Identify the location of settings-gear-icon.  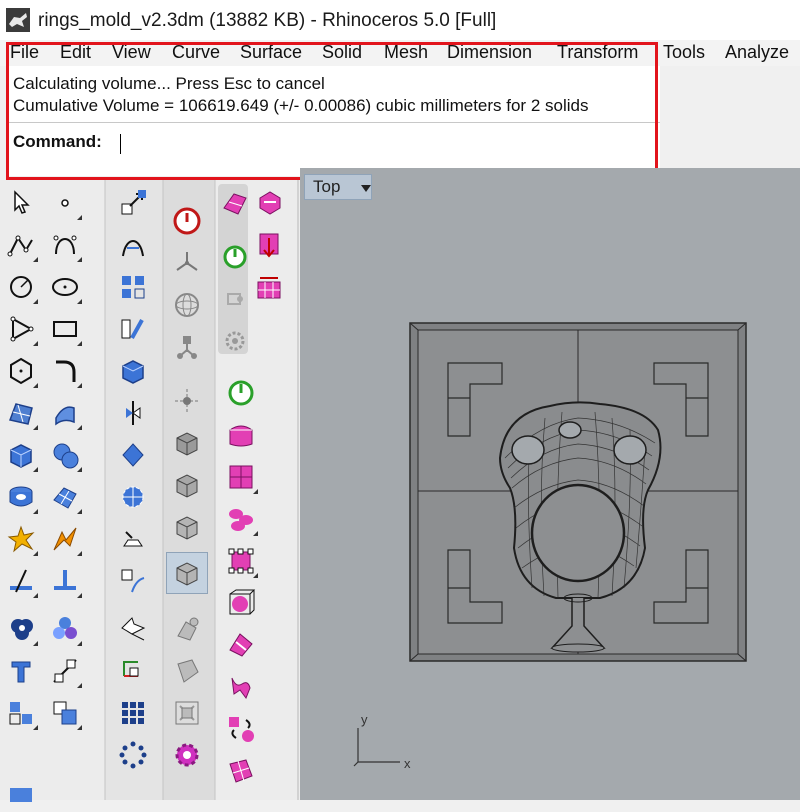
(235, 341).